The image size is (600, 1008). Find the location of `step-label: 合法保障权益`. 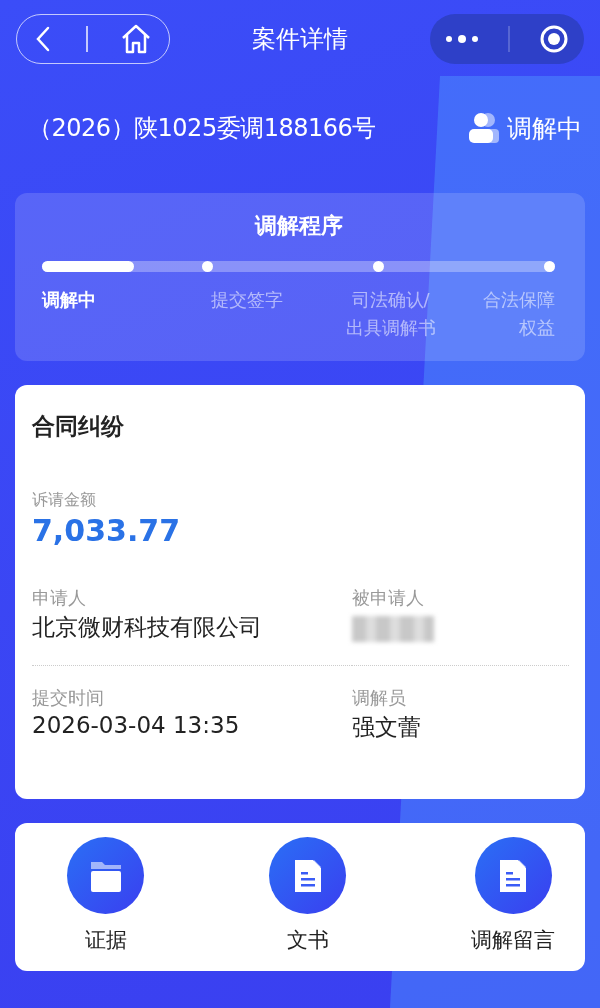

step-label: 合法保障权益 is located at coordinates (518, 314).